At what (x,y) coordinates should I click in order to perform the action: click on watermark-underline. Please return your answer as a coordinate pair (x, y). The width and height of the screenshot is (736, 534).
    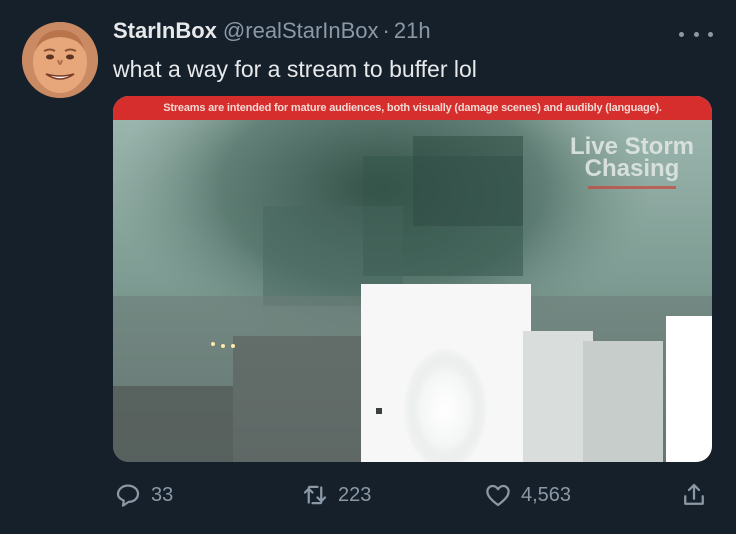
    Looking at the image, I should click on (631, 187).